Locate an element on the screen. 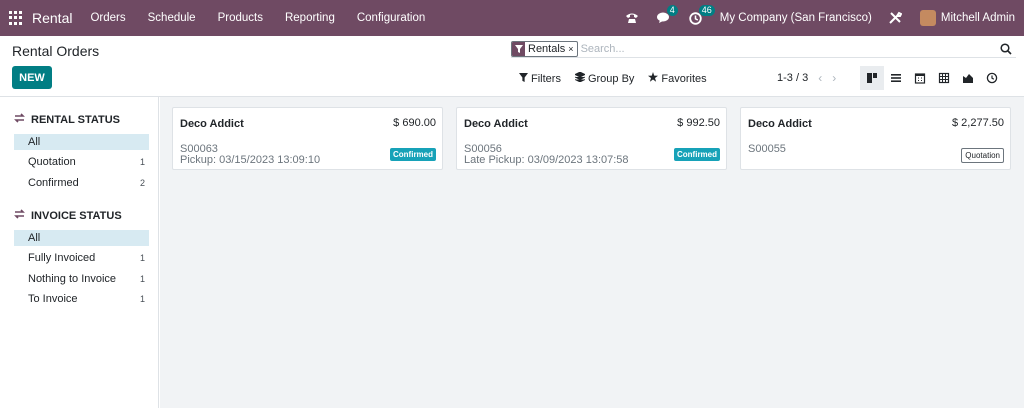 The image size is (1024, 408). pager-value: 1-3 / 3 is located at coordinates (792, 78).